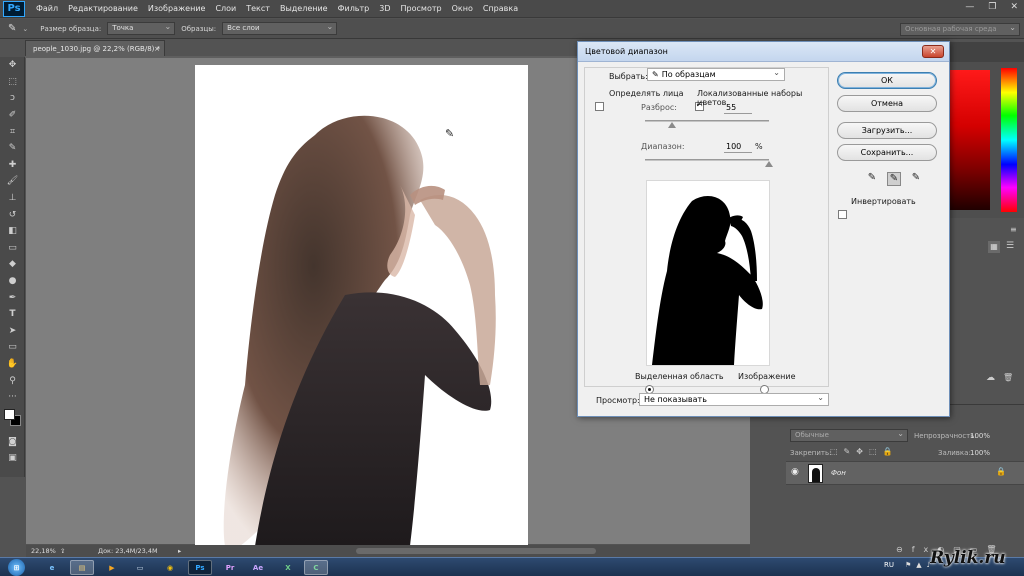 The image size is (1024, 576). What do you see at coordinates (14, 8) in the screenshot?
I see `photoshop-logo: Ps` at bounding box center [14, 8].